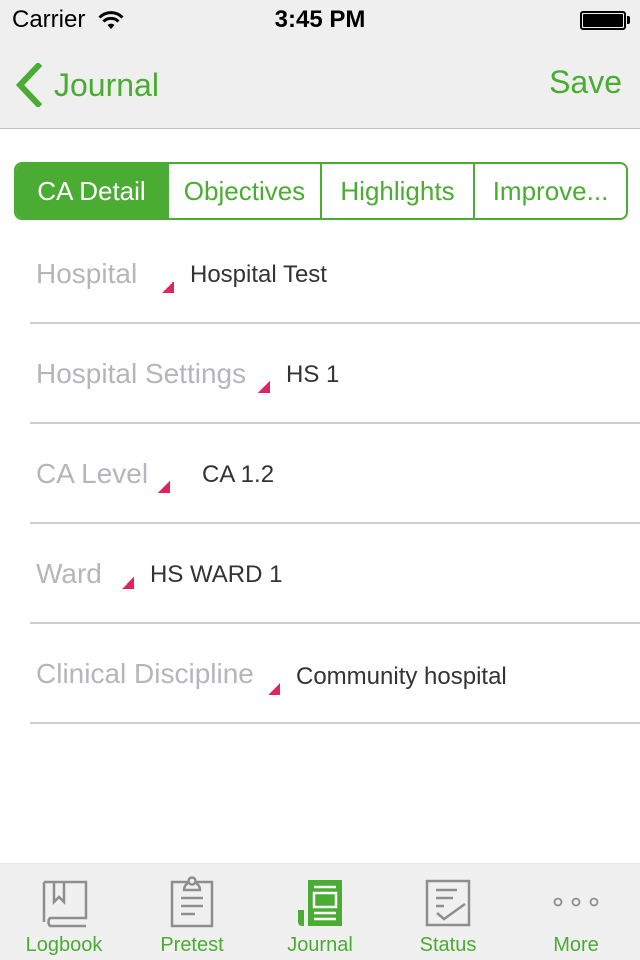 The image size is (640, 960). I want to click on hospital-settings-value: HS 1, so click(312, 375).